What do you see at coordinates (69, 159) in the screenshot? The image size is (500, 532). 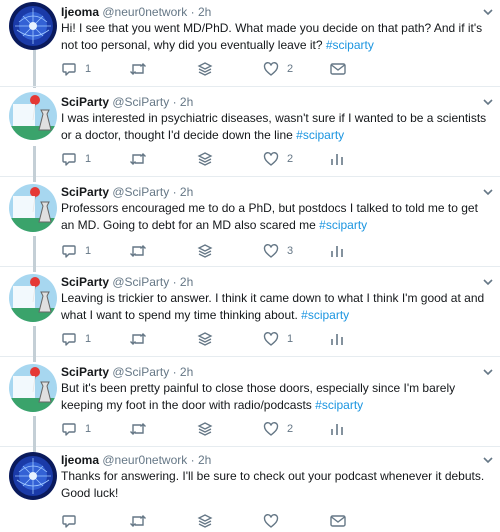 I see `reply-icon` at bounding box center [69, 159].